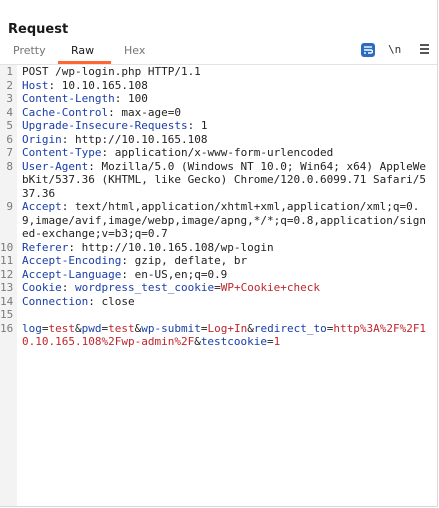 This screenshot has width=439, height=508. What do you see at coordinates (234, 341) in the screenshot?
I see `param-key: testcookie` at bounding box center [234, 341].